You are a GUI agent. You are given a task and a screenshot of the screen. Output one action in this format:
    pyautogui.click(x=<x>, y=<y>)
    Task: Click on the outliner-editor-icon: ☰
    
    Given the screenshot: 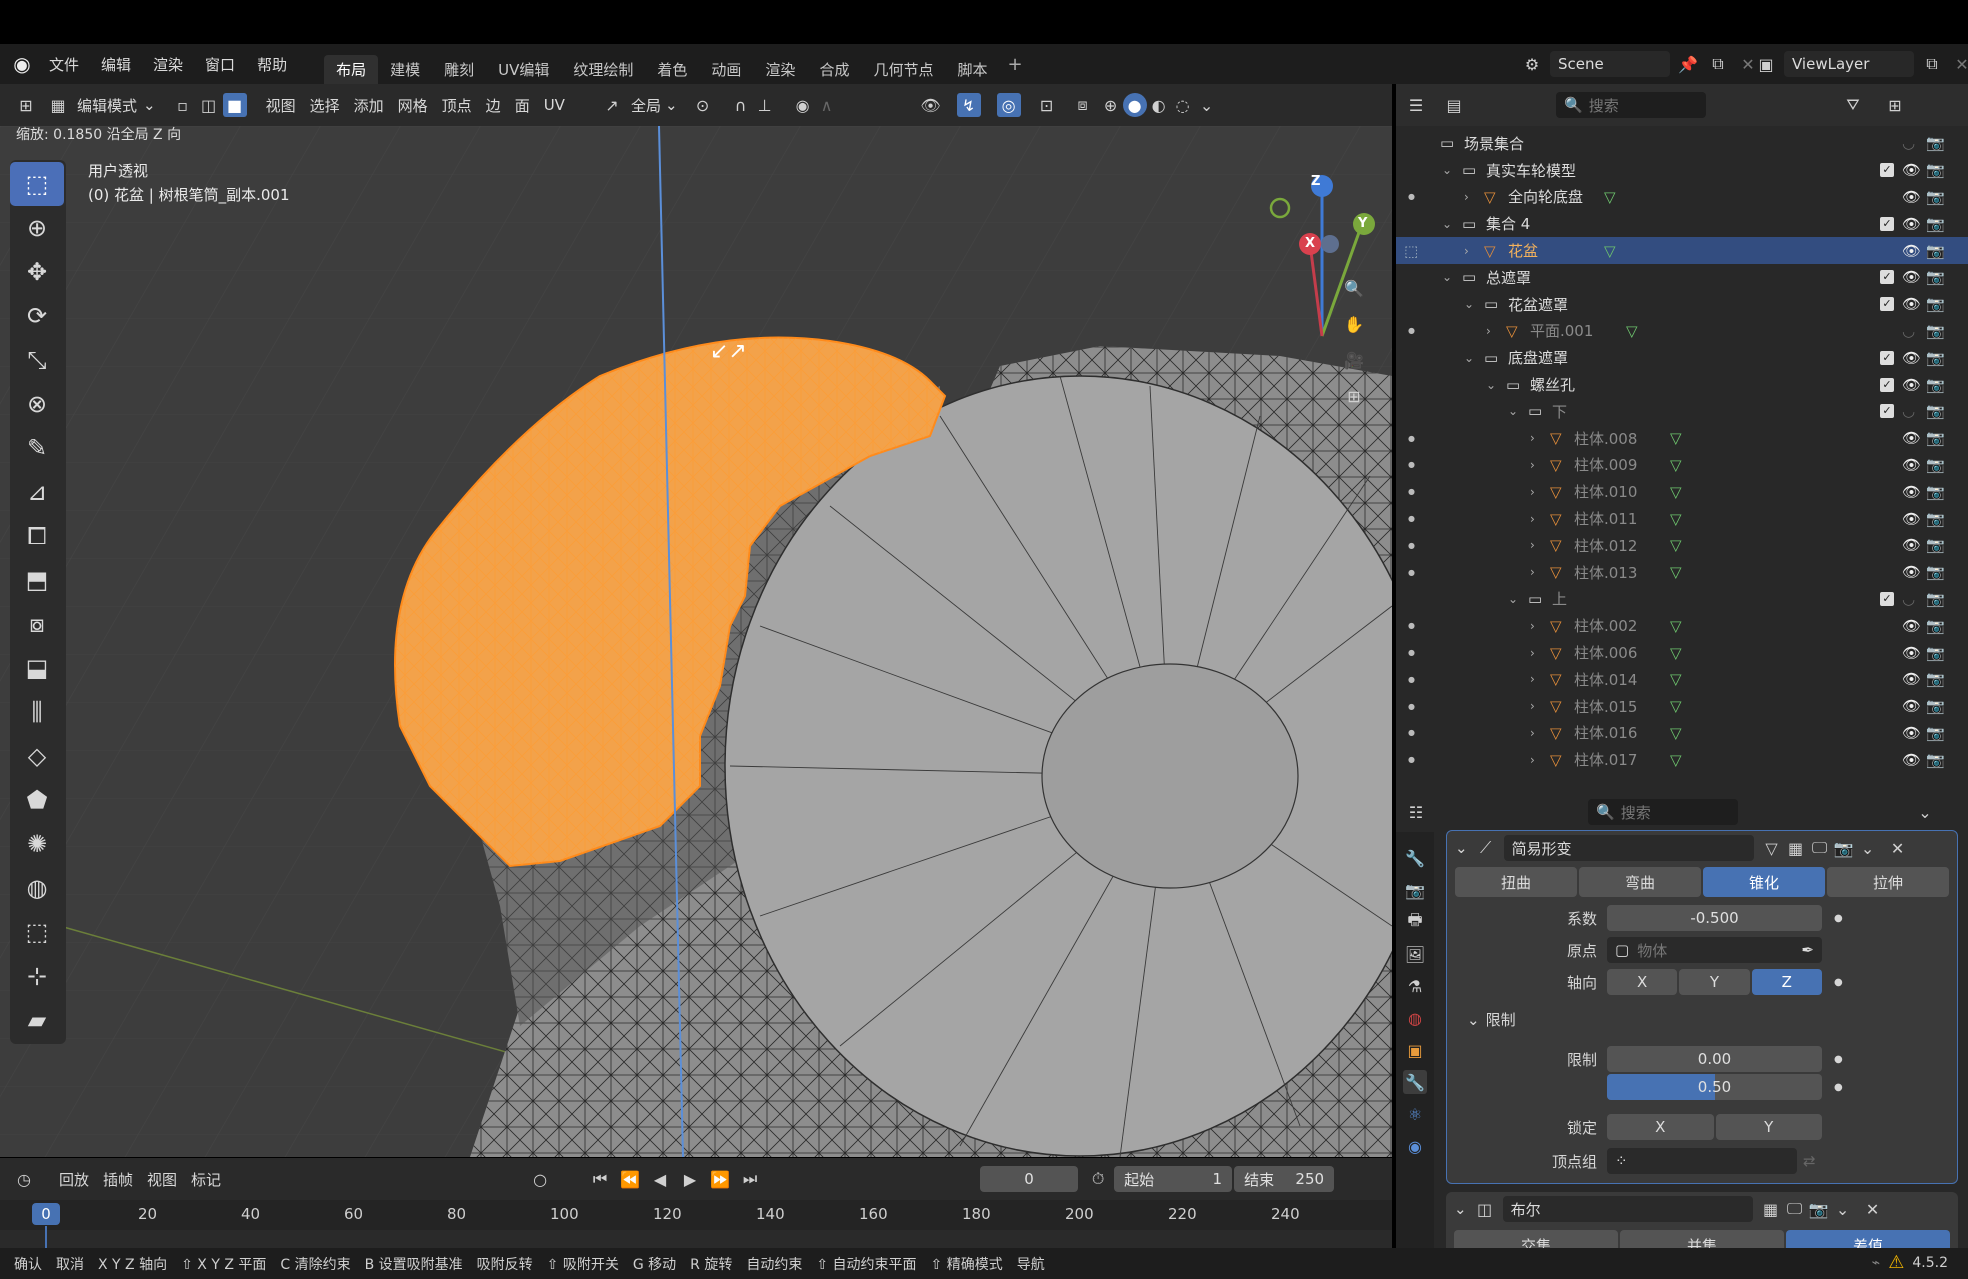 What is the action you would take?
    pyautogui.click(x=1416, y=105)
    